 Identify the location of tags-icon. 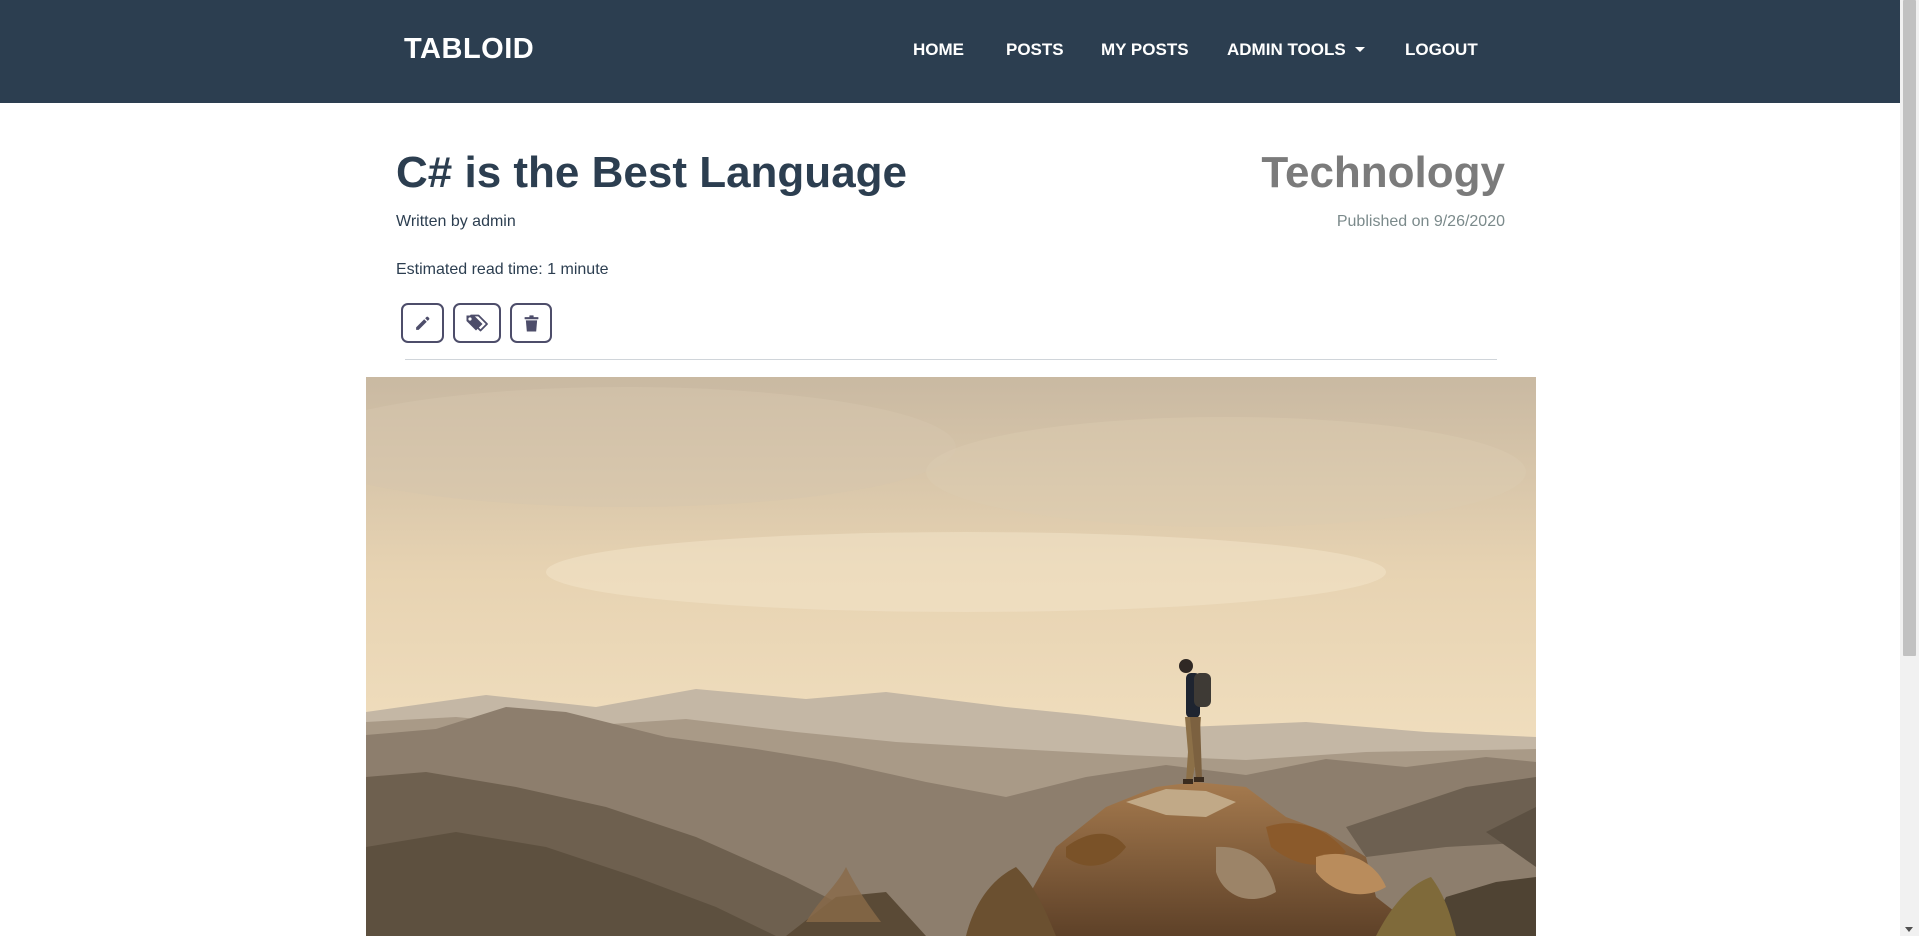
(477, 323).